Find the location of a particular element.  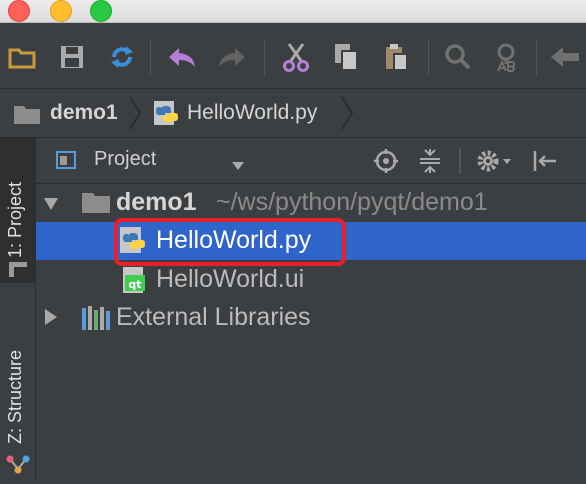

minimize-window-button is located at coordinates (61, 11).